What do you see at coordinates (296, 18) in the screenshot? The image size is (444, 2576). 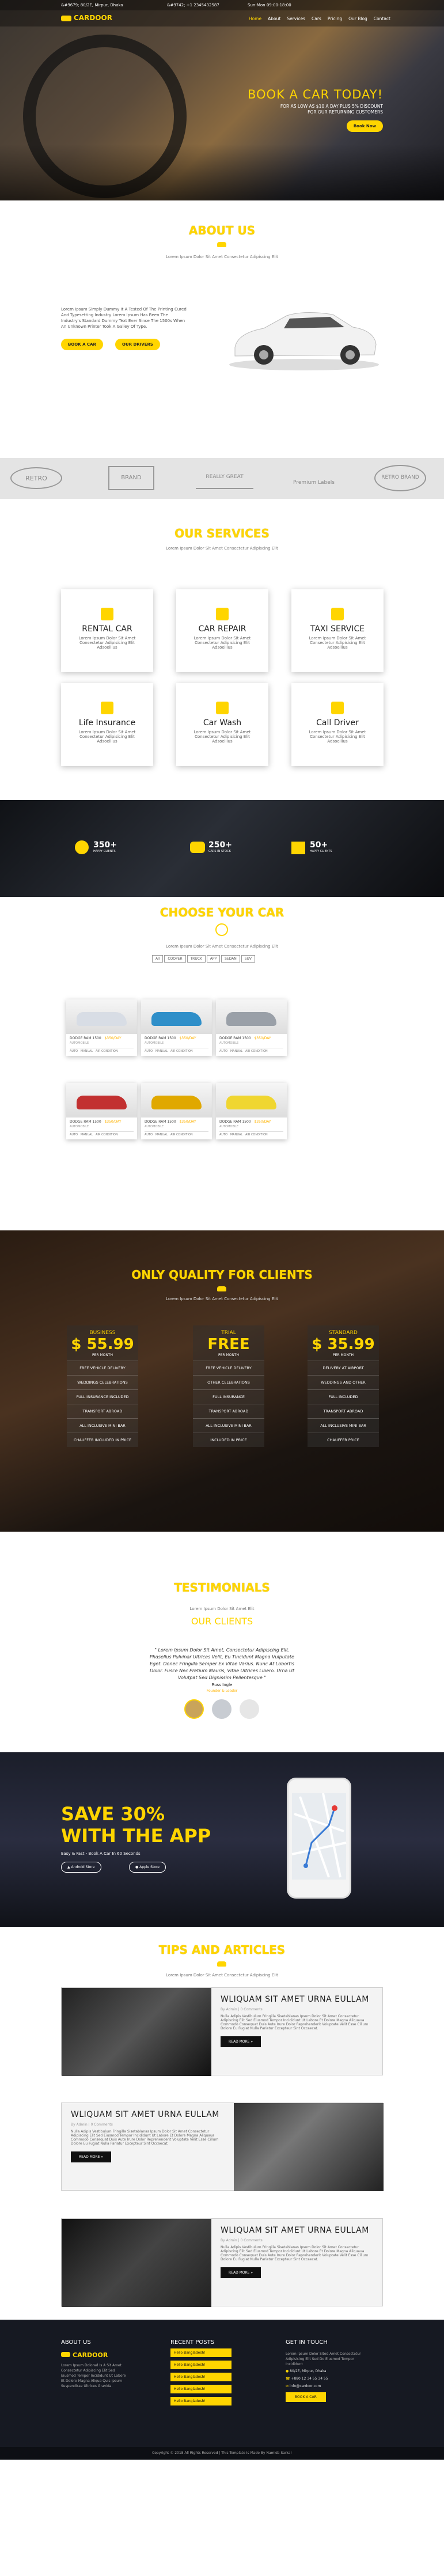 I see `nav-services: Services` at bounding box center [296, 18].